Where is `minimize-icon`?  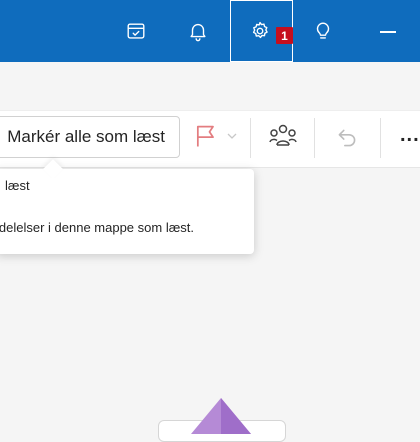
minimize-icon is located at coordinates (388, 32).